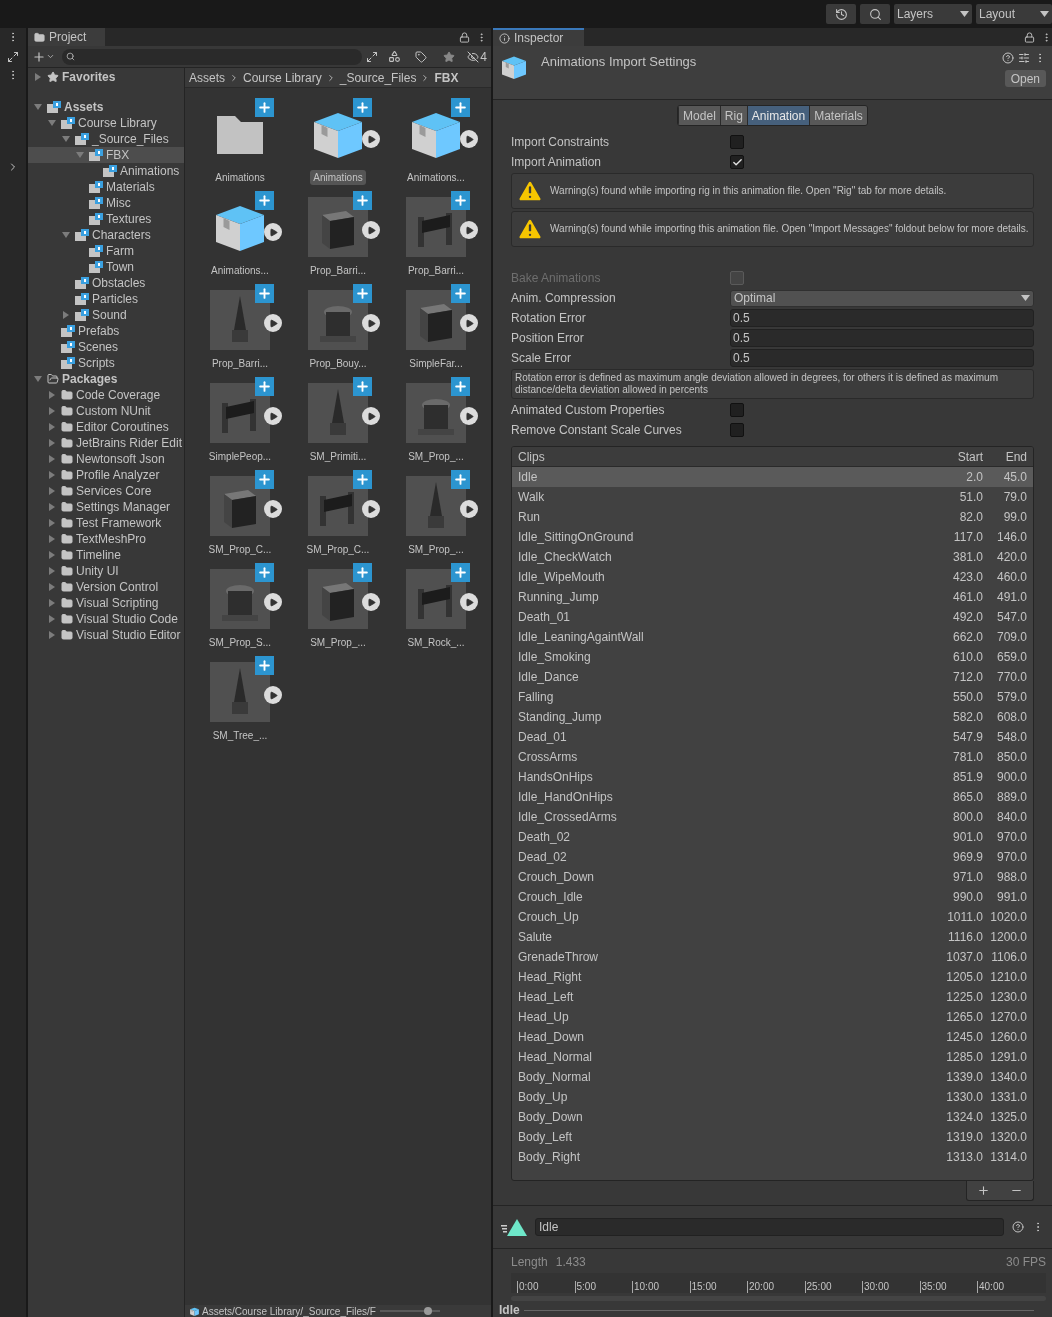  I want to click on open-button: Open, so click(1025, 78).